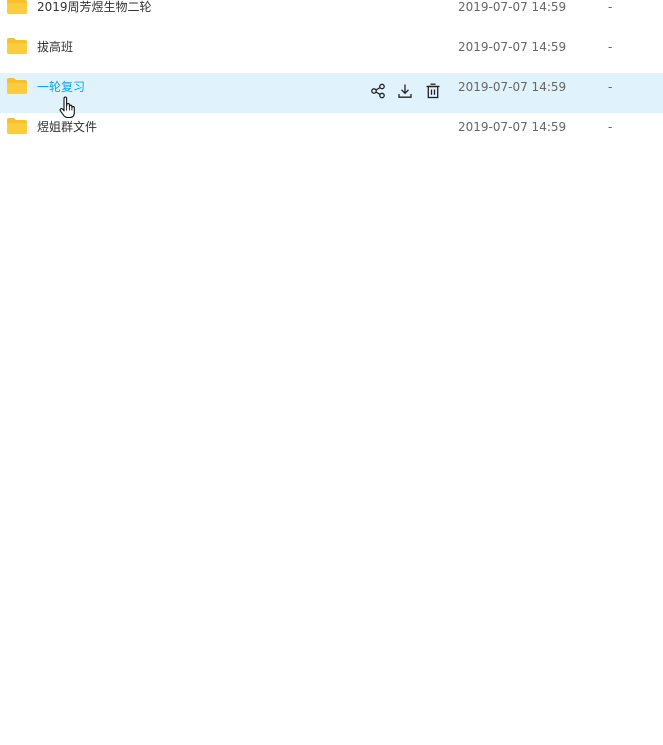 The width and height of the screenshot is (663, 745). Describe the element at coordinates (331, 53) in the screenshot. I see `file-row: 拔高班 2019-07-07 14:59 -` at that location.